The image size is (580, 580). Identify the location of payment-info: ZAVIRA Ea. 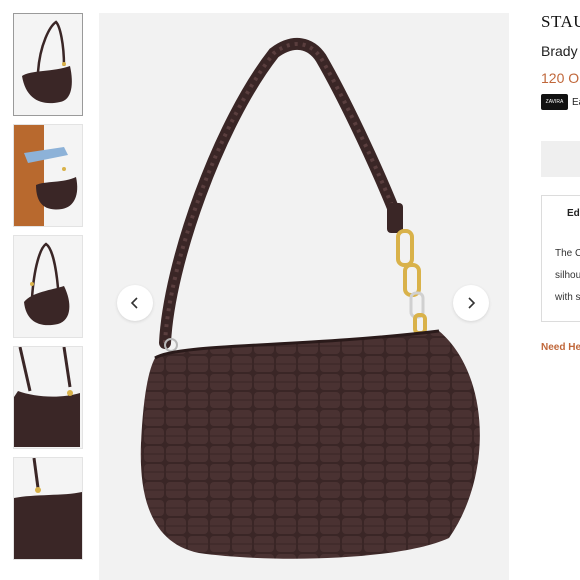
(560, 102).